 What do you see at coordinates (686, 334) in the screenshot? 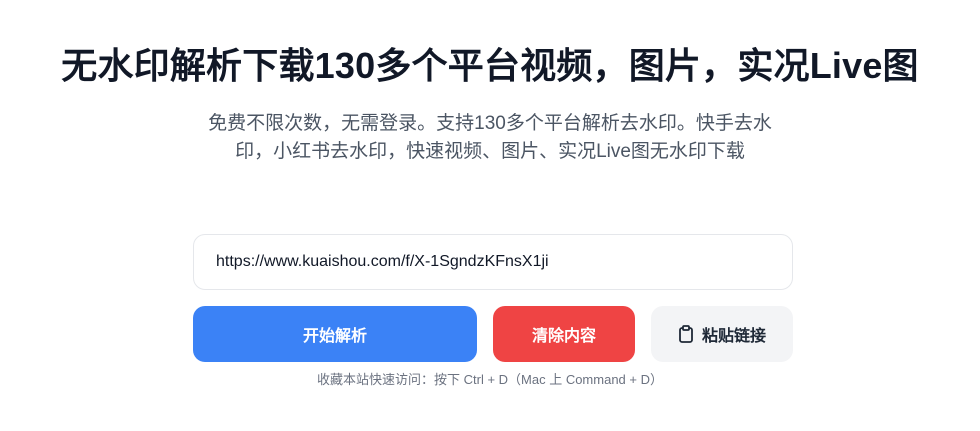
I see `clipboard-icon` at bounding box center [686, 334].